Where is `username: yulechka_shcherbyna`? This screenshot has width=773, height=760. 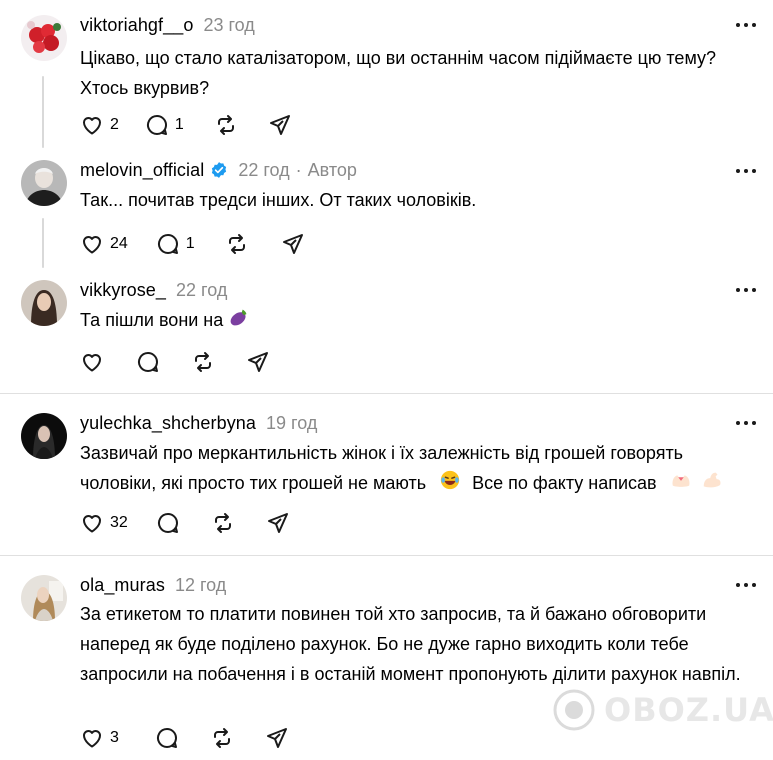
username: yulechka_shcherbyna is located at coordinates (168, 423).